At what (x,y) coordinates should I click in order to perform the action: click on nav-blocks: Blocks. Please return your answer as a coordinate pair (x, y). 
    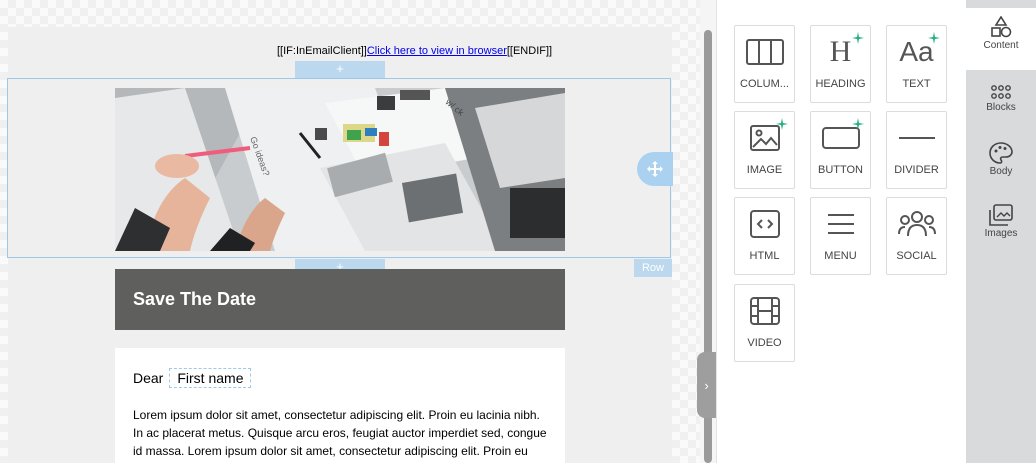
    Looking at the image, I should click on (1001, 101).